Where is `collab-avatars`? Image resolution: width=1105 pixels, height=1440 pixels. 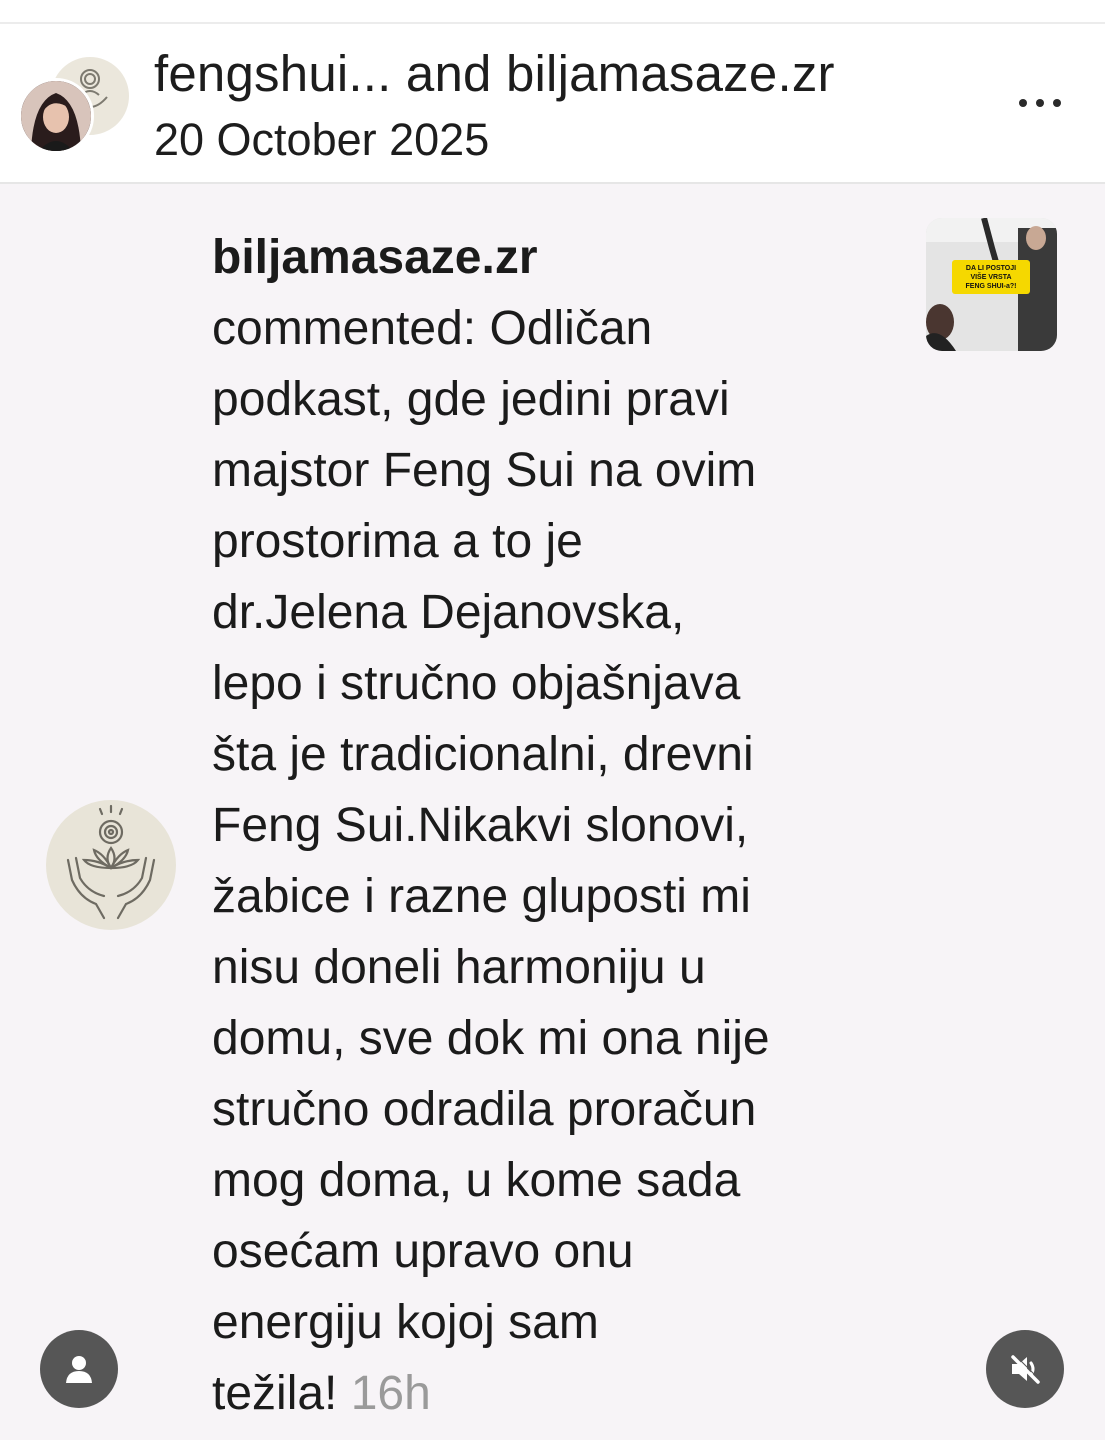
collab-avatars is located at coordinates (75, 104).